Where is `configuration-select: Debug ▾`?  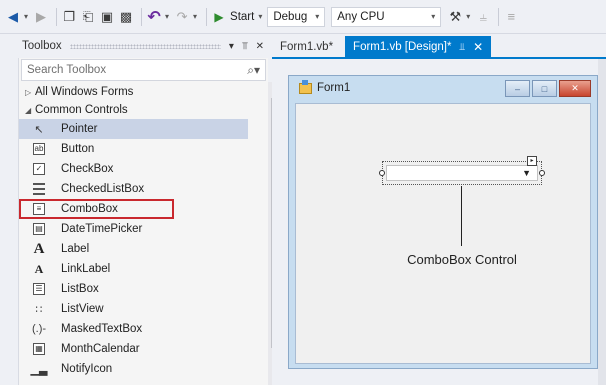
configuration-select: Debug ▾ is located at coordinates (296, 16).